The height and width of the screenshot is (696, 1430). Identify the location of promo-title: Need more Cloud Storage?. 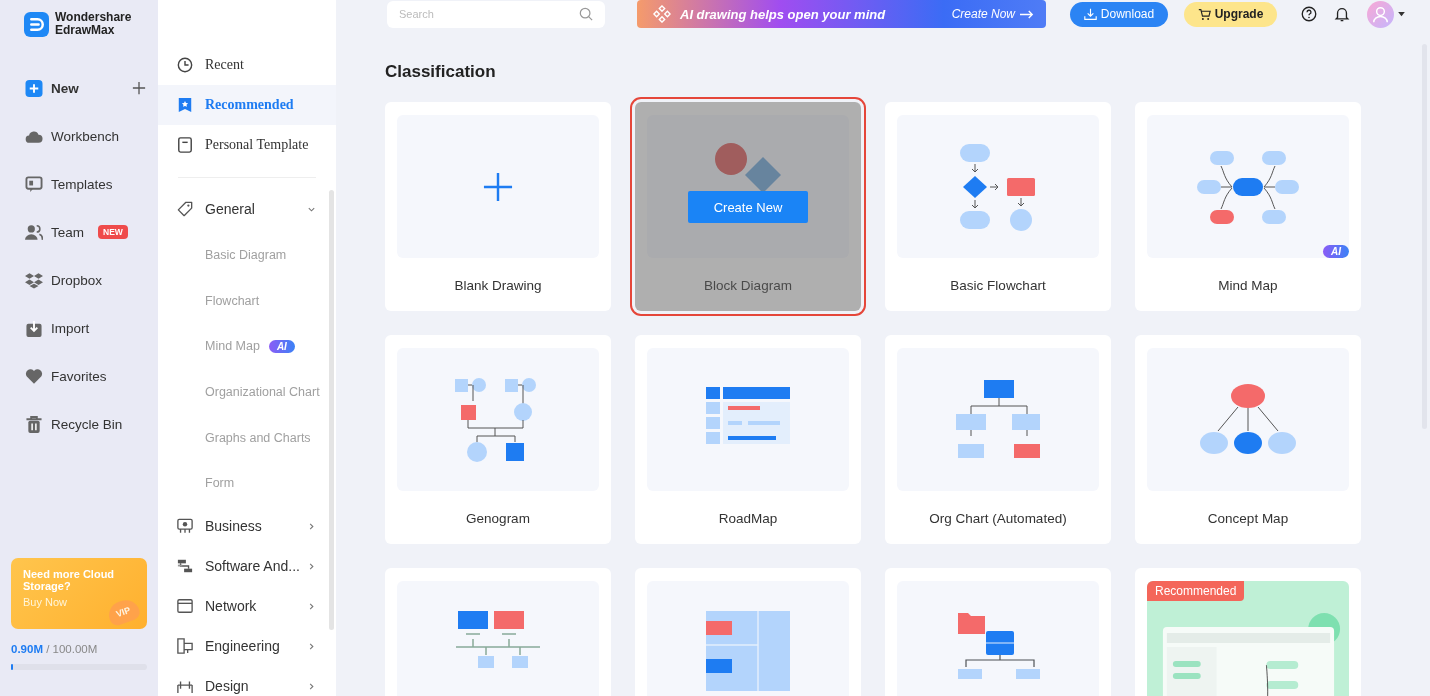
(69, 580).